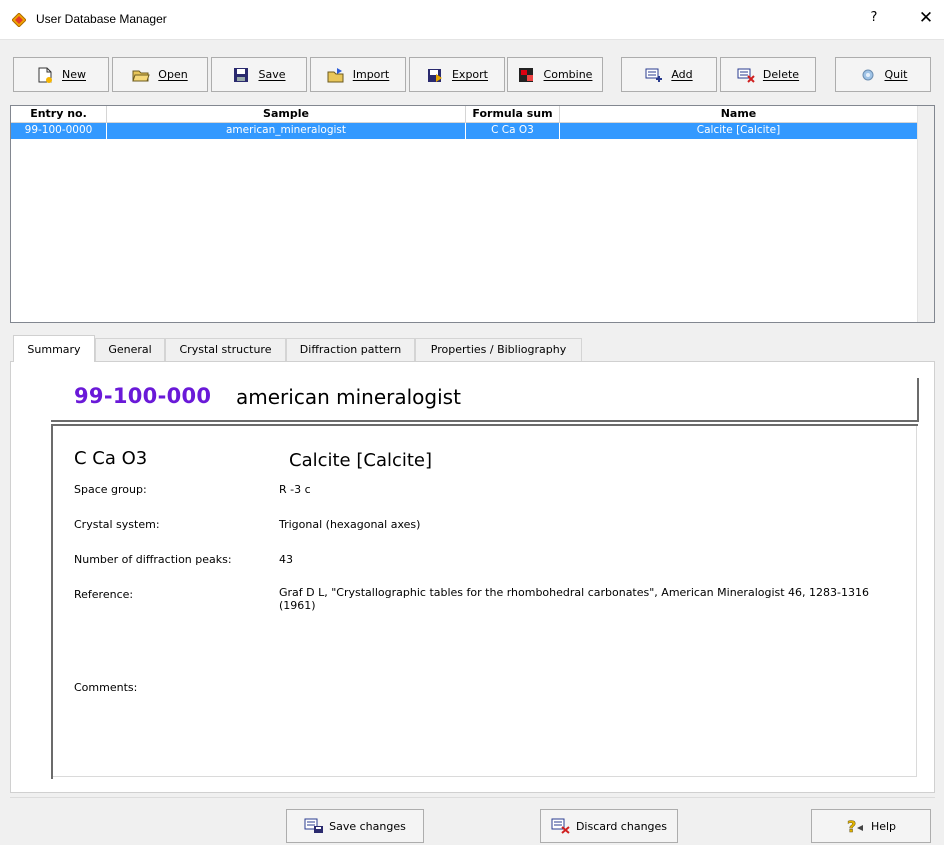 The image size is (944, 845). What do you see at coordinates (513, 131) in the screenshot?
I see `cell-formula-sum: C Ca O3` at bounding box center [513, 131].